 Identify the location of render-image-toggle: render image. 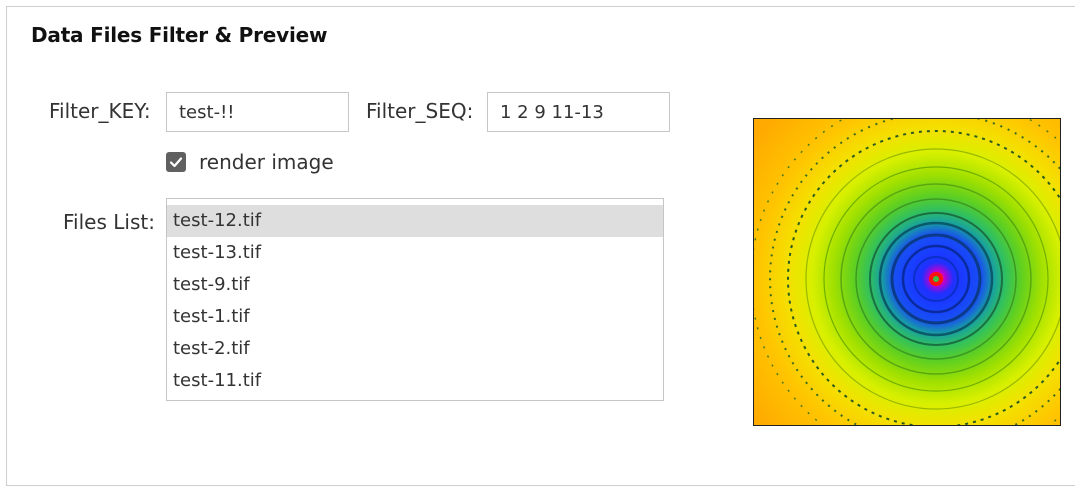
(250, 162).